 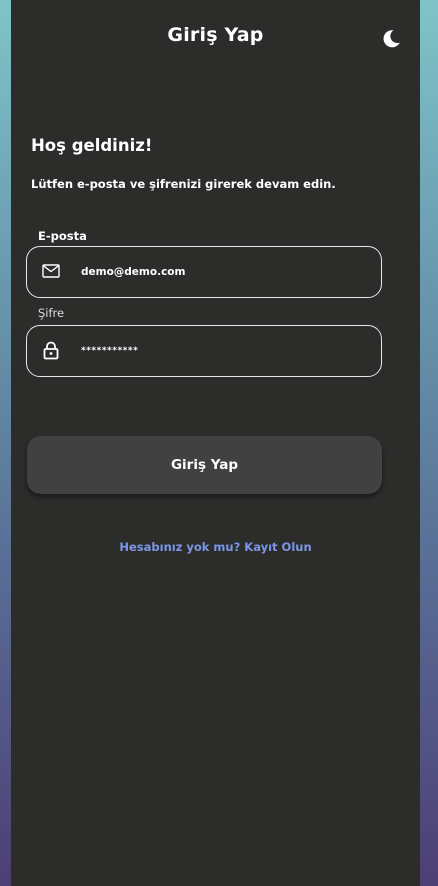 I want to click on password-input, so click(x=226, y=350).